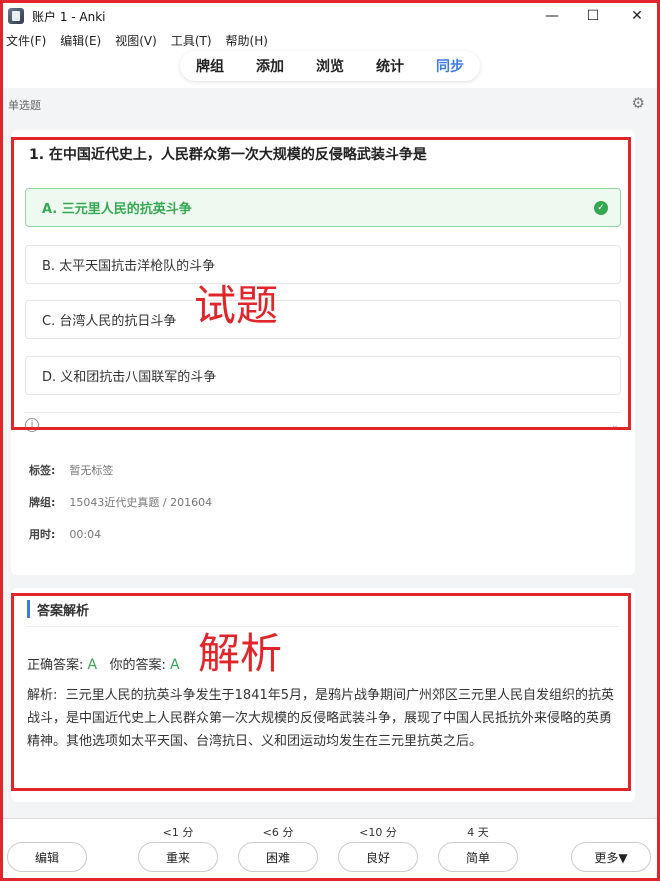 This screenshot has width=660, height=881. What do you see at coordinates (330, 848) in the screenshot?
I see `answer-bar: 编辑 <1 分 重来 <6 分 困难 <10 分 良好 4 天 简单 更多▼` at bounding box center [330, 848].